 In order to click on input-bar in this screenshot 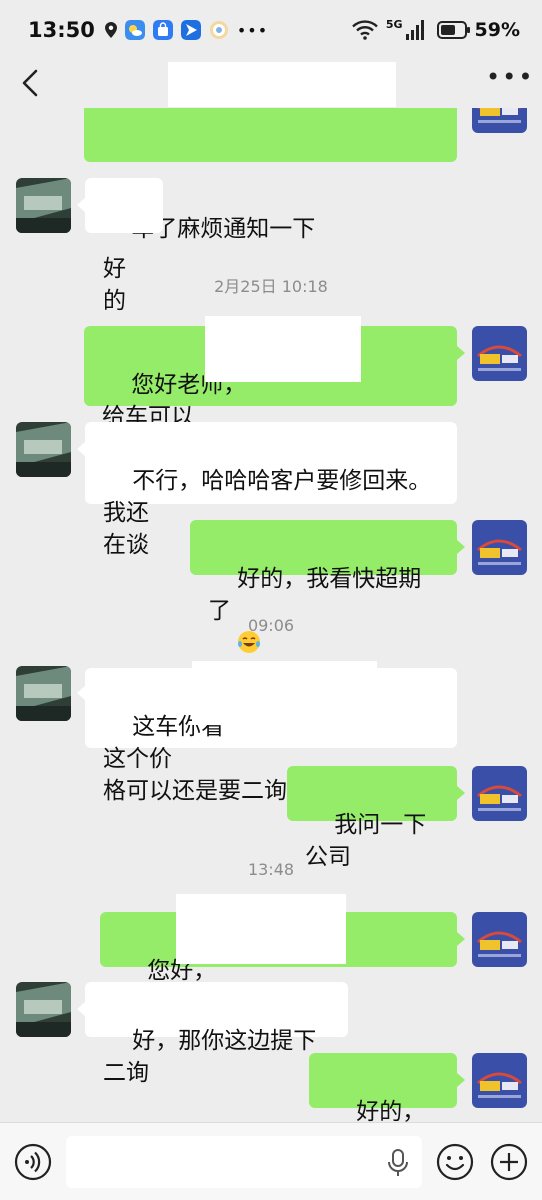, I will do `click(271, 1161)`.